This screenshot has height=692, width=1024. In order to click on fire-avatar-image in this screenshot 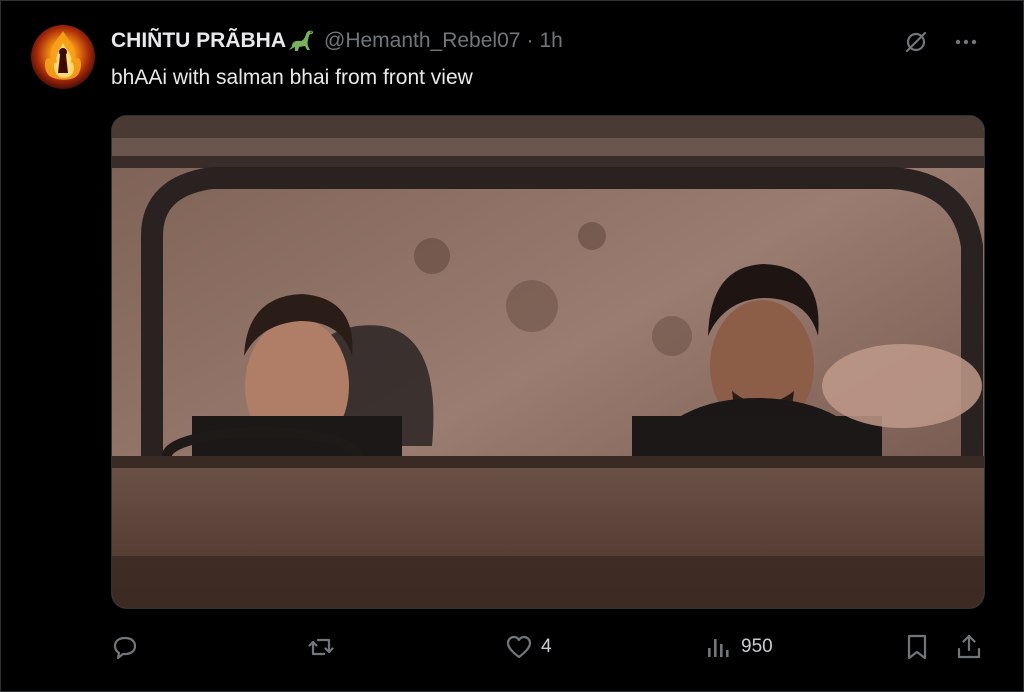, I will do `click(63, 55)`.